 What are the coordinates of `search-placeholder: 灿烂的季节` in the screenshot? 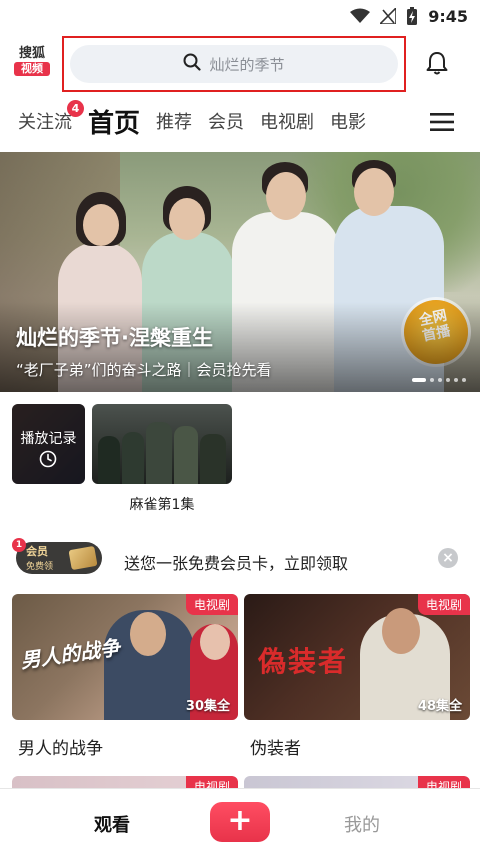 It's located at (247, 64).